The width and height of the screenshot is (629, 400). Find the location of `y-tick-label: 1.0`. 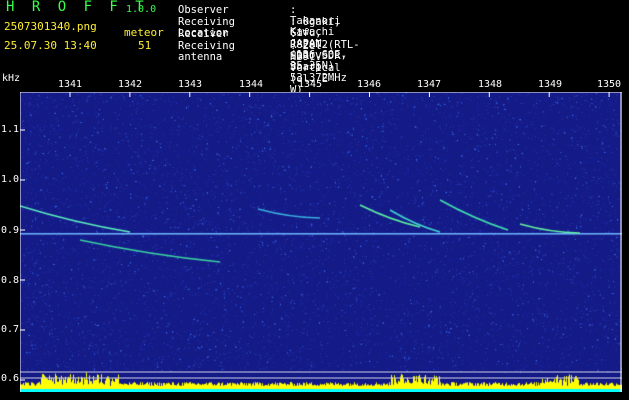

y-tick-label: 1.0 is located at coordinates (10, 179).